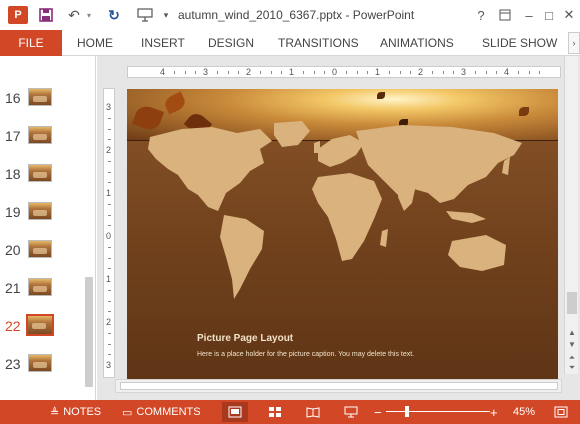  Describe the element at coordinates (275, 412) in the screenshot. I see `slide-sorter-icon` at that location.